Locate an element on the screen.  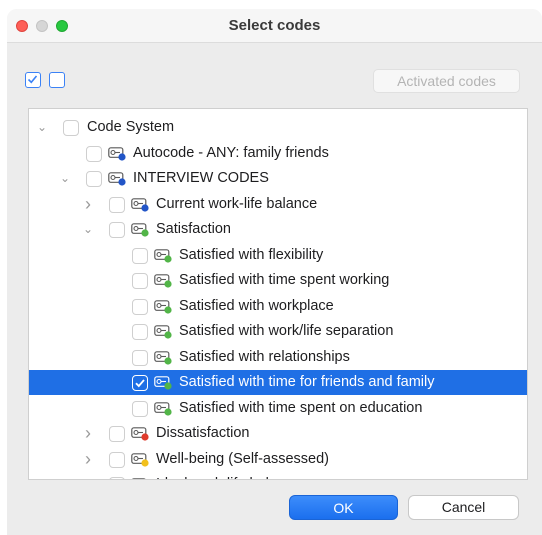
tree-row: Satisfied with time spent on education is located at coordinates (278, 408).